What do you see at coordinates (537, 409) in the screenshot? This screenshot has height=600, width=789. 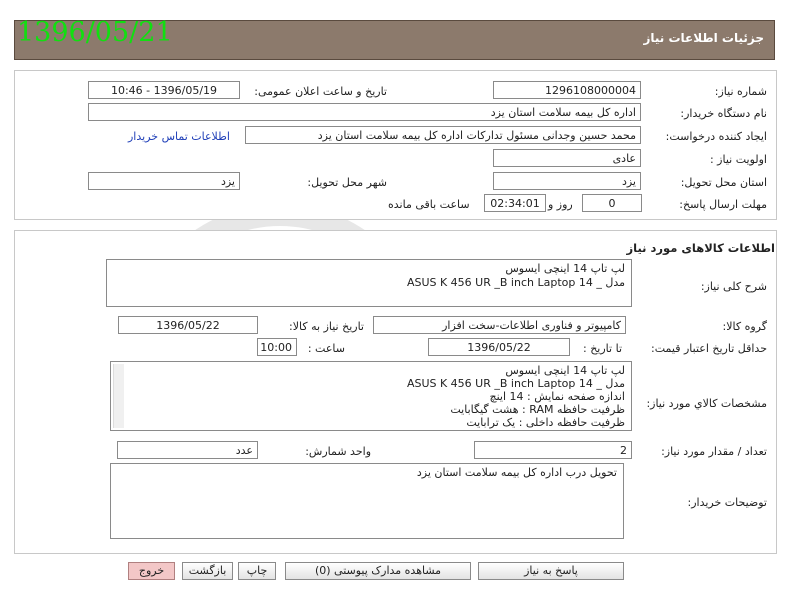 I see `specs-line-4: ظرفیت حافظه RAM : هشت گیگابایت` at bounding box center [537, 409].